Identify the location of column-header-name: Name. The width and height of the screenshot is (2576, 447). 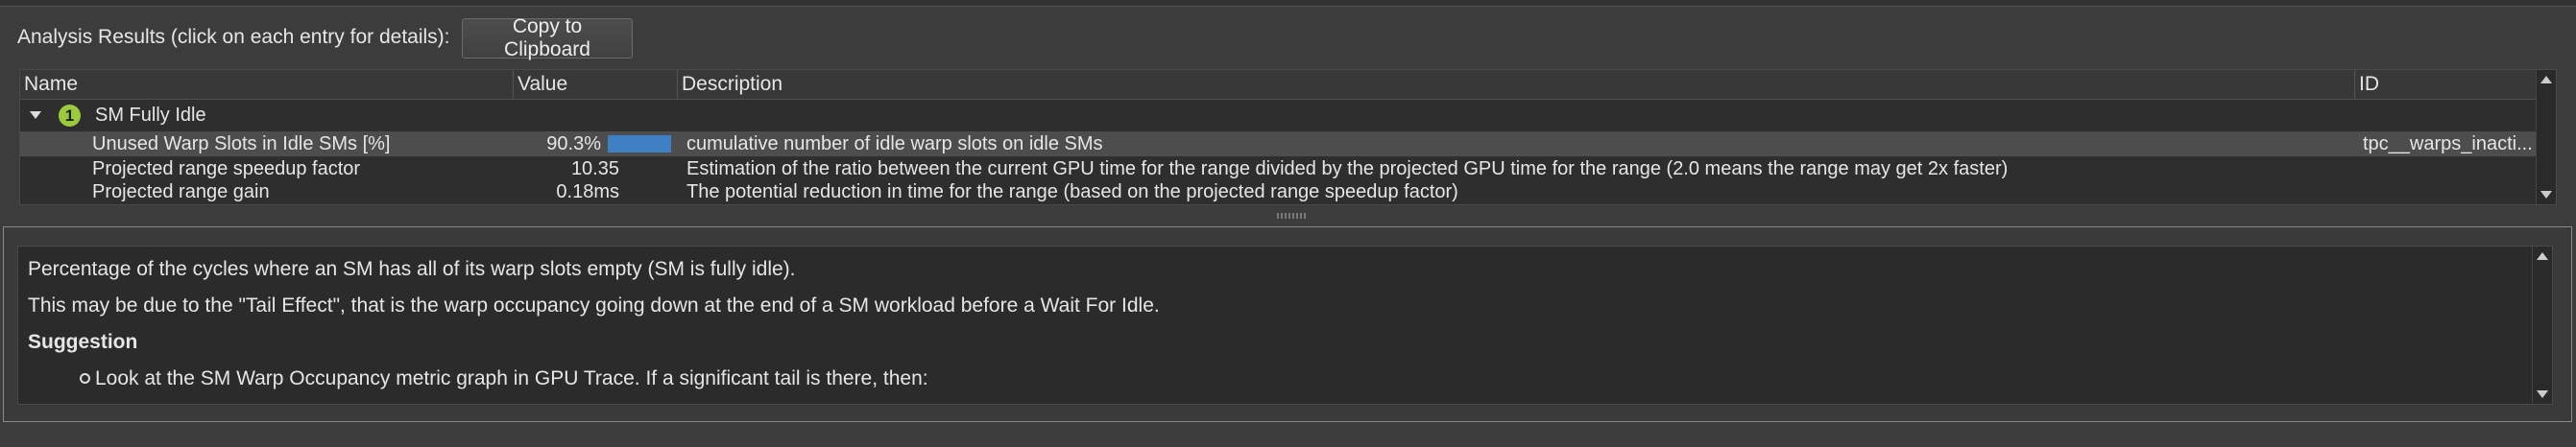
(267, 84).